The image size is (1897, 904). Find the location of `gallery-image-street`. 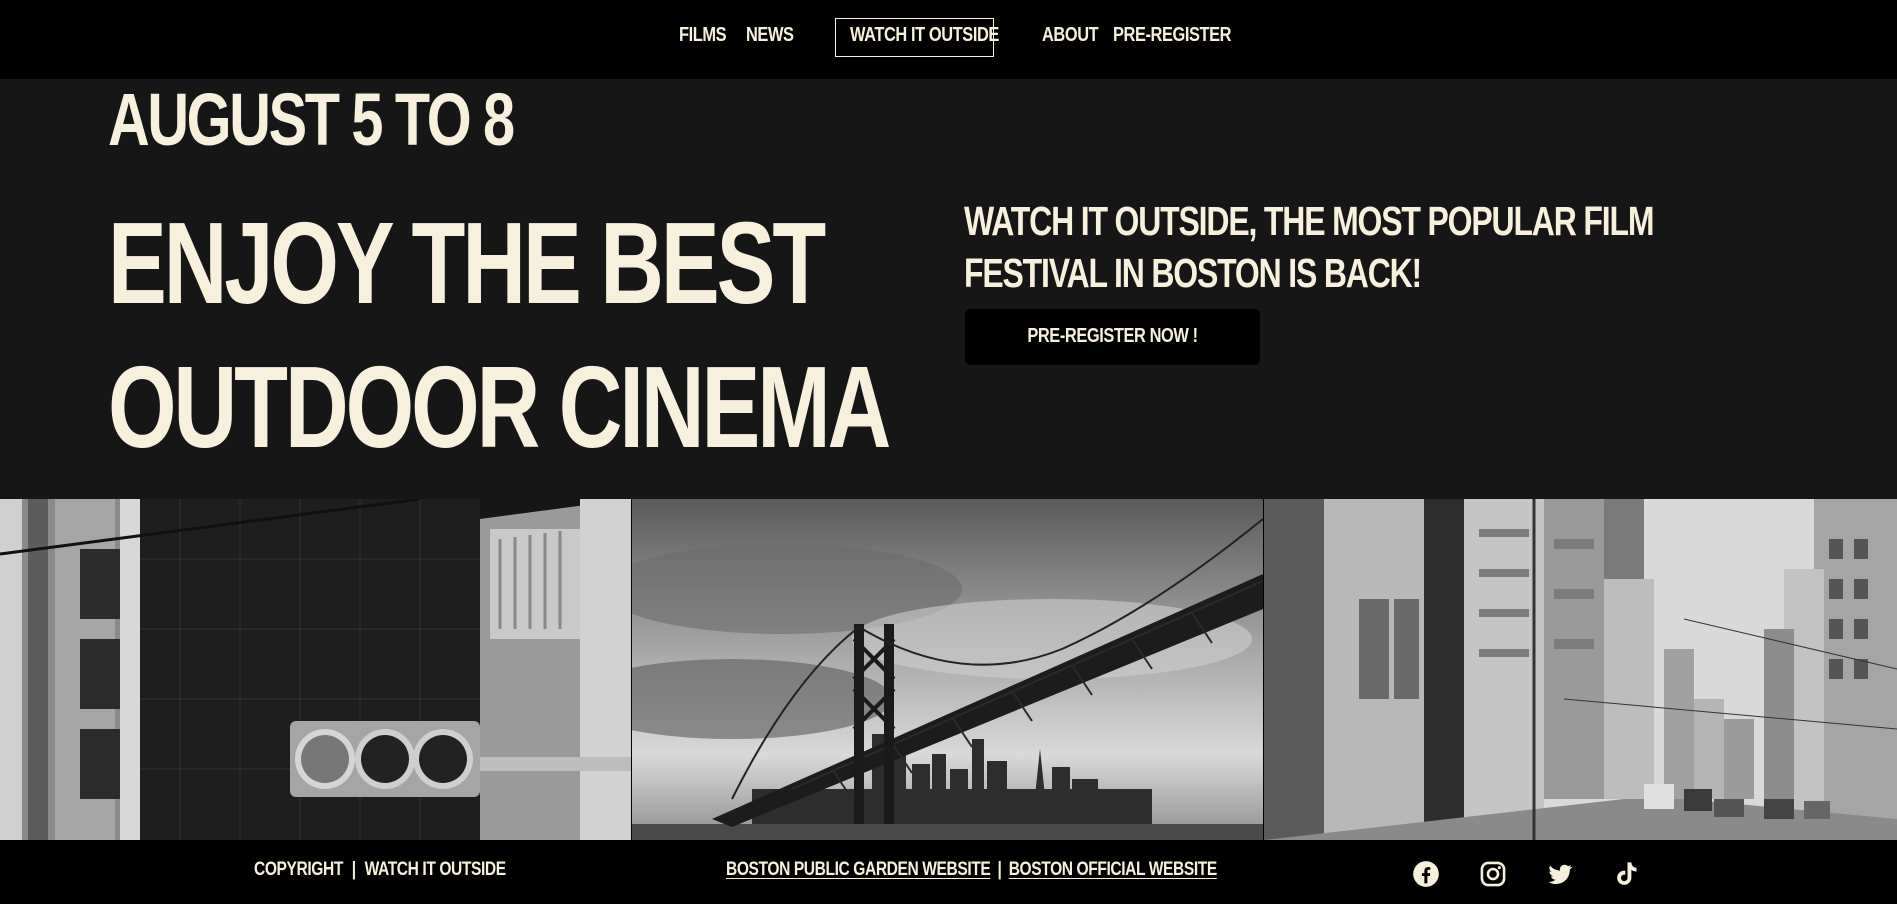

gallery-image-street is located at coordinates (1580, 669).